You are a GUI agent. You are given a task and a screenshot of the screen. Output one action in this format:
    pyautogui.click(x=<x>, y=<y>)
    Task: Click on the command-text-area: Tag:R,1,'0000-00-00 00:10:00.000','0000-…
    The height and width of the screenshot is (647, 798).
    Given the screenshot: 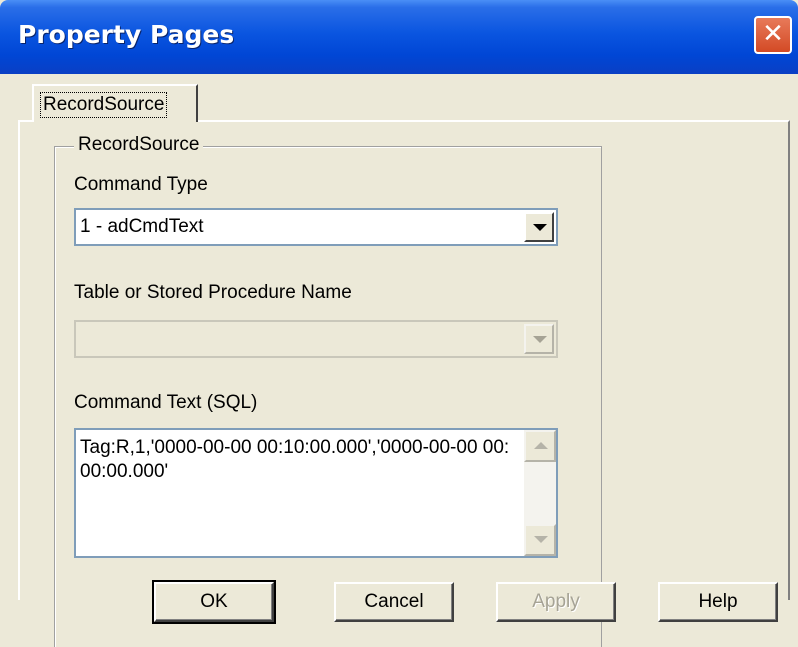 What is the action you would take?
    pyautogui.click(x=316, y=493)
    